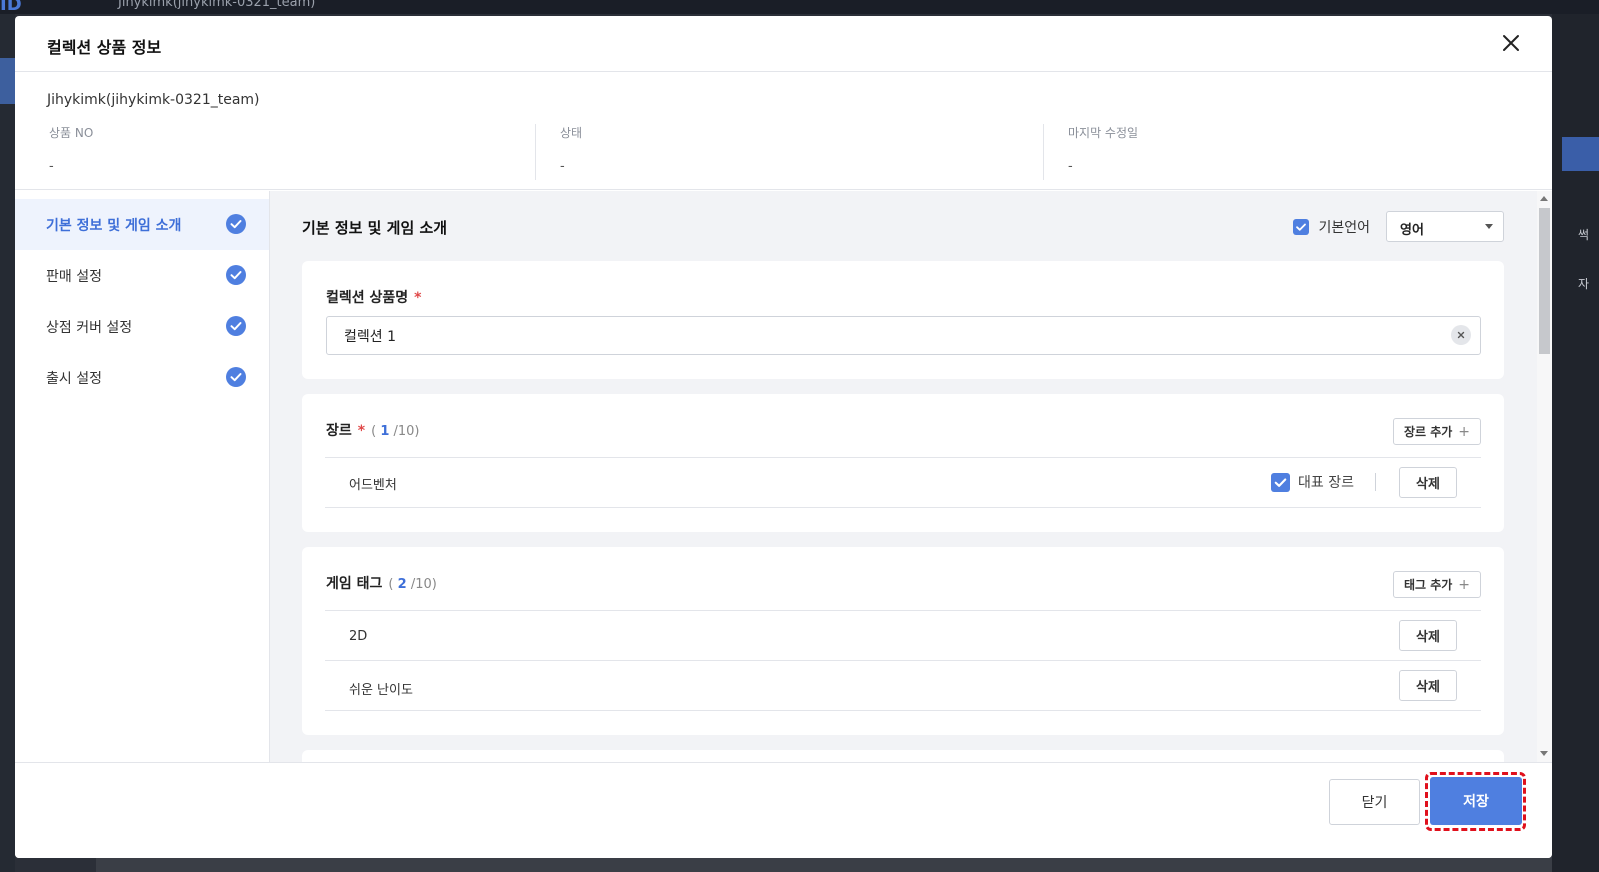 The height and width of the screenshot is (872, 1599). Describe the element at coordinates (375, 228) in the screenshot. I see `section-title: 기본 정보 및 게임 소개` at that location.